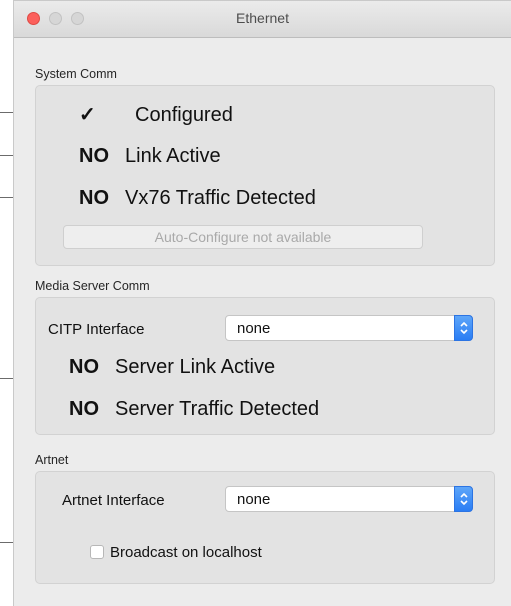 This screenshot has height=606, width=511. Describe the element at coordinates (173, 156) in the screenshot. I see `status-text: Link Active` at that location.